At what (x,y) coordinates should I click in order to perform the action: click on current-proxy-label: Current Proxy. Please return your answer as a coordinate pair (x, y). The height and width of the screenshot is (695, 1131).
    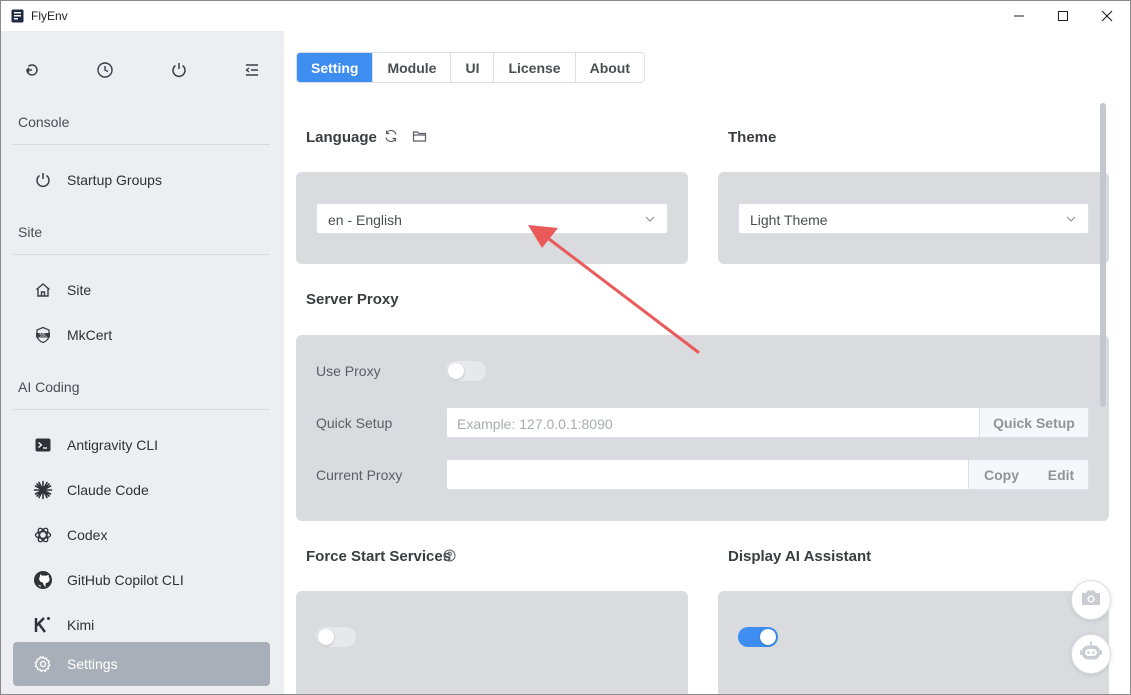
    Looking at the image, I should click on (359, 475).